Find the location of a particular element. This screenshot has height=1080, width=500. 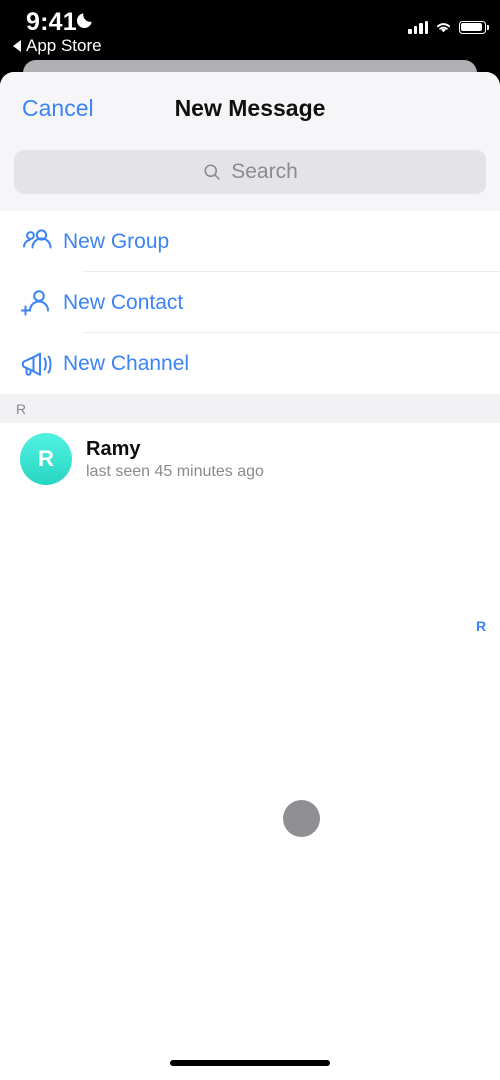

index-scrubber: R is located at coordinates (481, 626).